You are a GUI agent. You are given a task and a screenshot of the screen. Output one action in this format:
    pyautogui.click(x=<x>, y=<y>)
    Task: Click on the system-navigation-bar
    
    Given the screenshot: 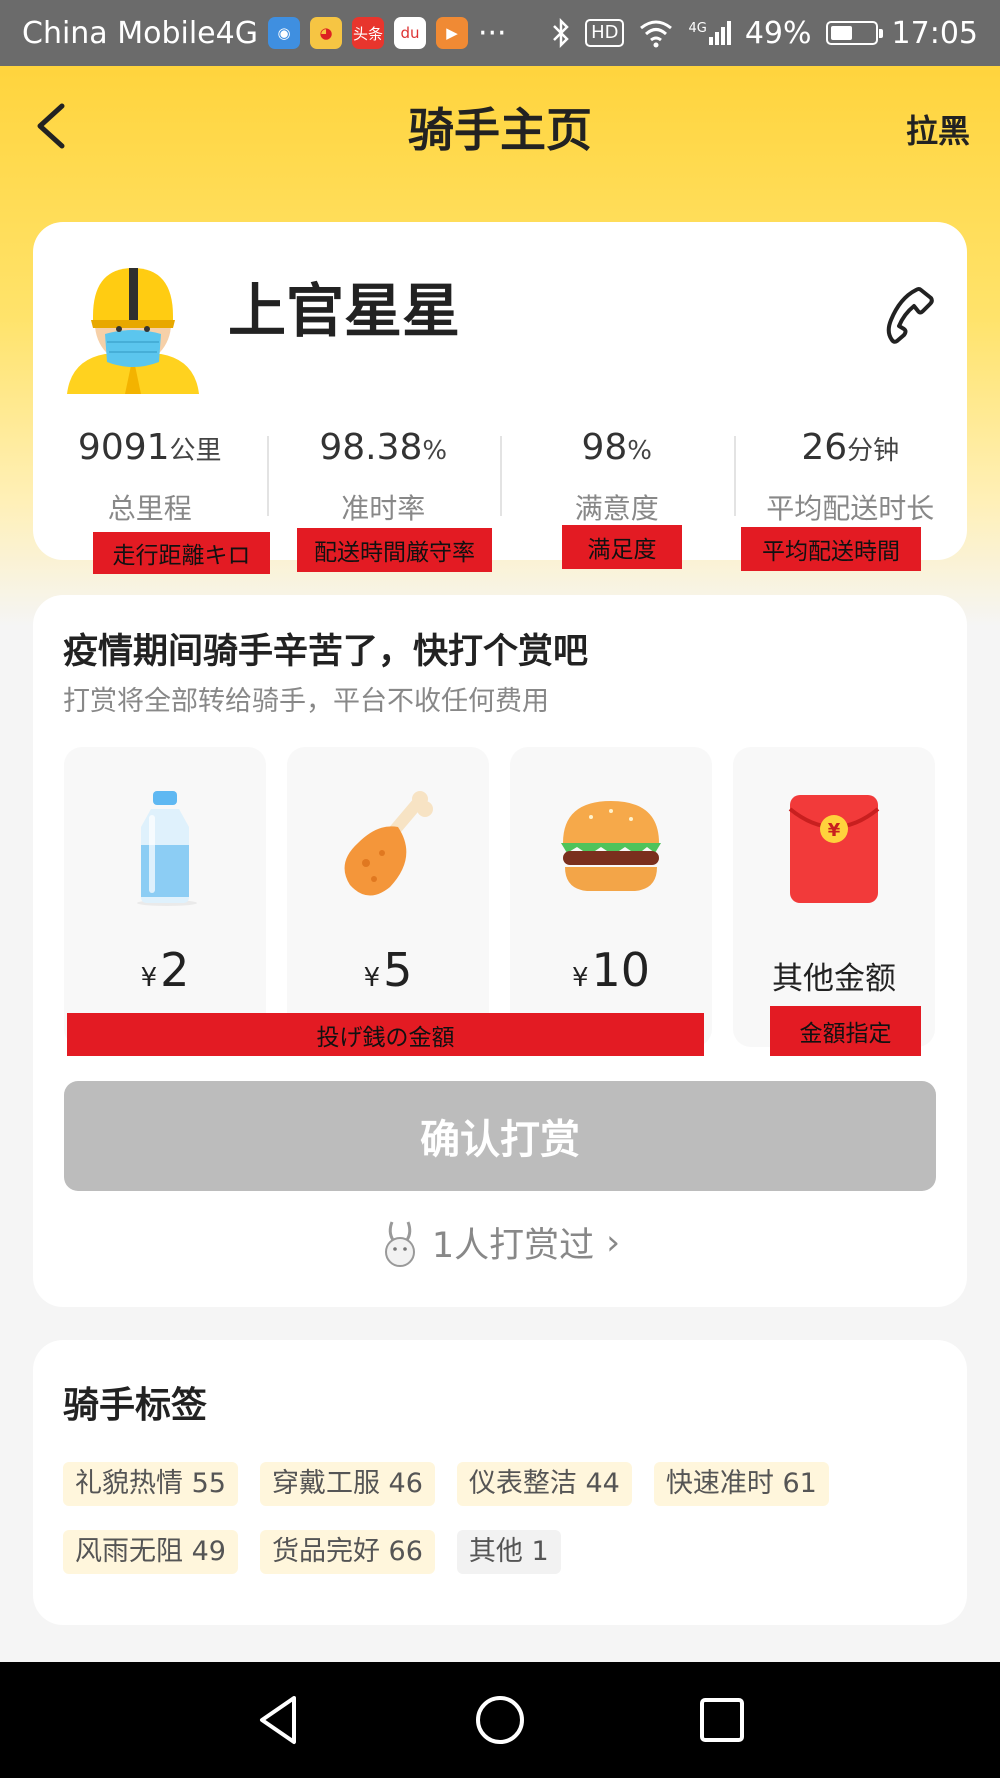 What is the action you would take?
    pyautogui.click(x=500, y=1720)
    